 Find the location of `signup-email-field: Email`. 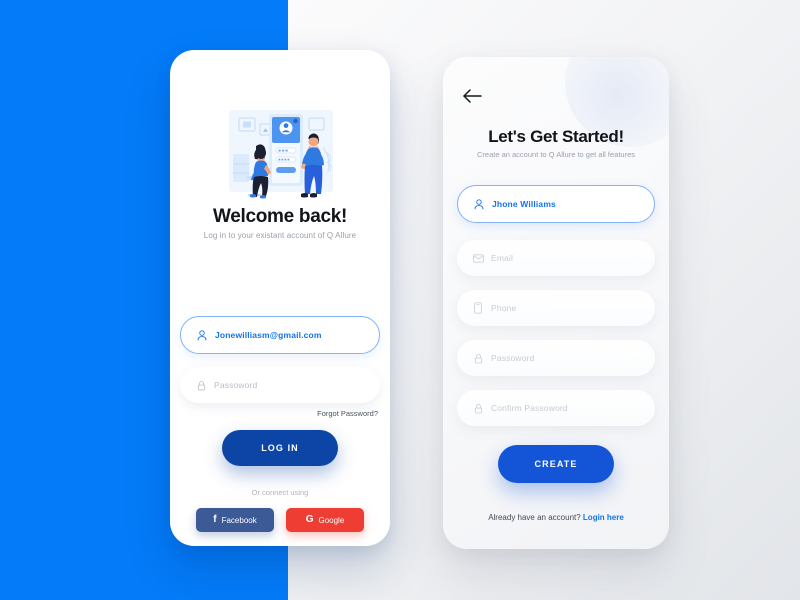

signup-email-field: Email is located at coordinates (556, 258).